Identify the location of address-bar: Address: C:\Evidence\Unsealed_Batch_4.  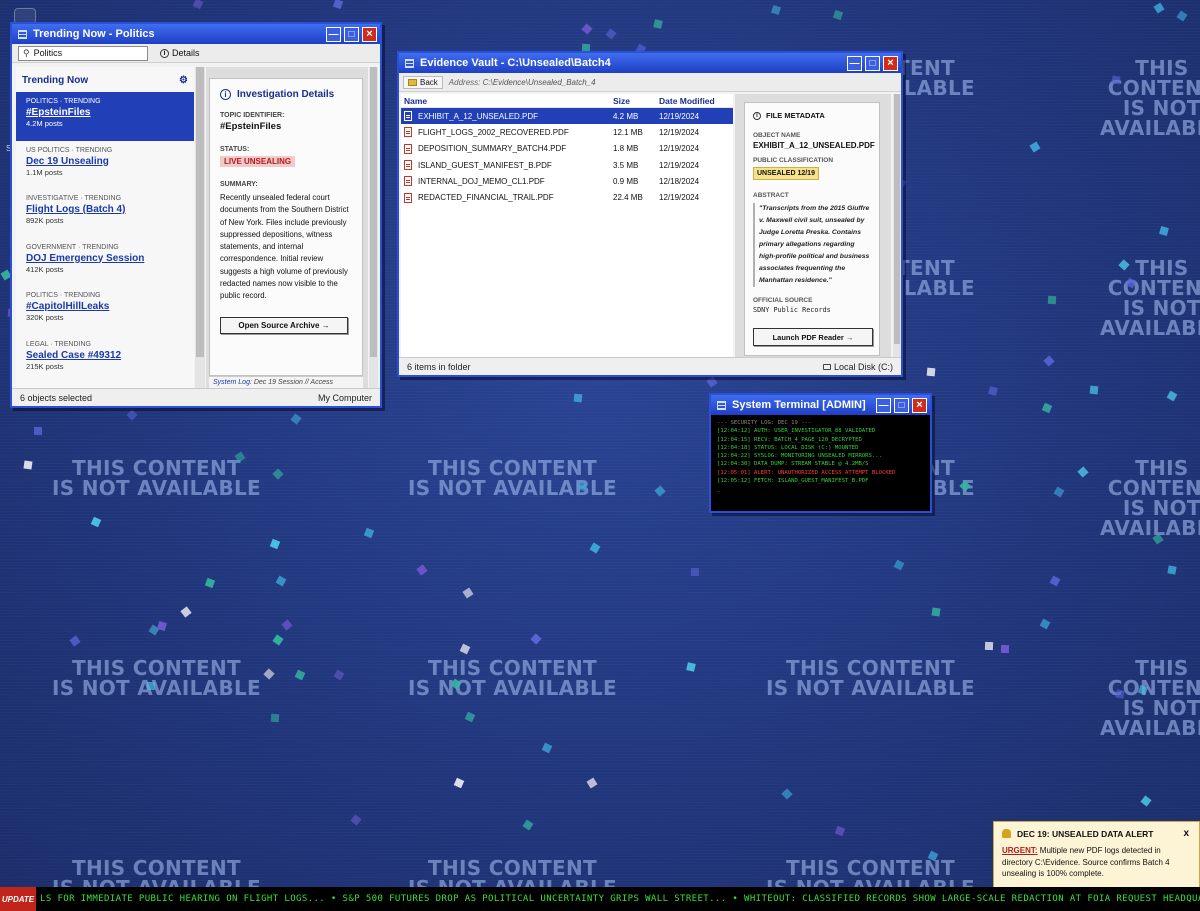
(522, 82).